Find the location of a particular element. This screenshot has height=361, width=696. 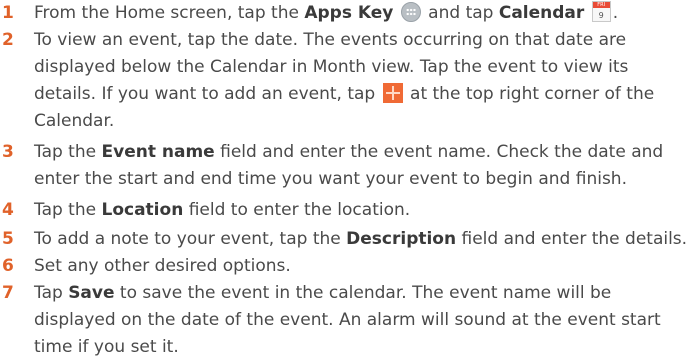

step-text: Set any other desired options. is located at coordinates (162, 266).